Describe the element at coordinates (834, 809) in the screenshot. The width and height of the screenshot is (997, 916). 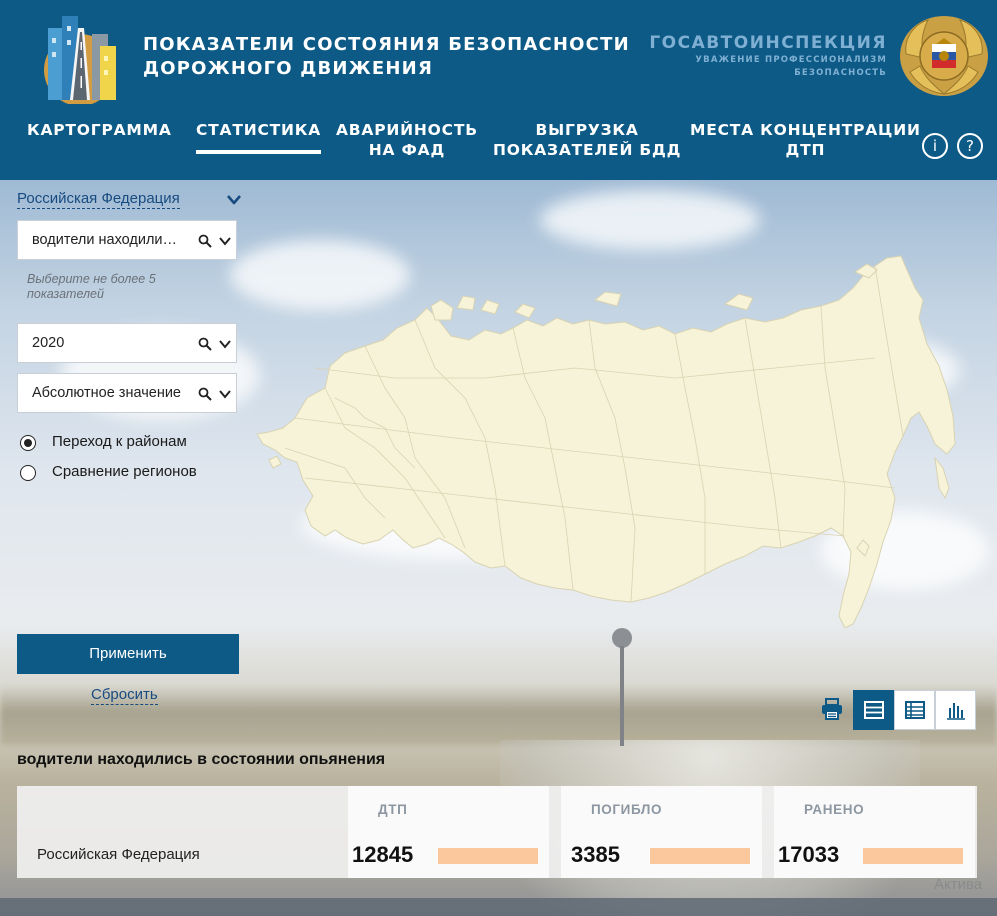
I see `metric-injured-header: РАНЕНО` at that location.